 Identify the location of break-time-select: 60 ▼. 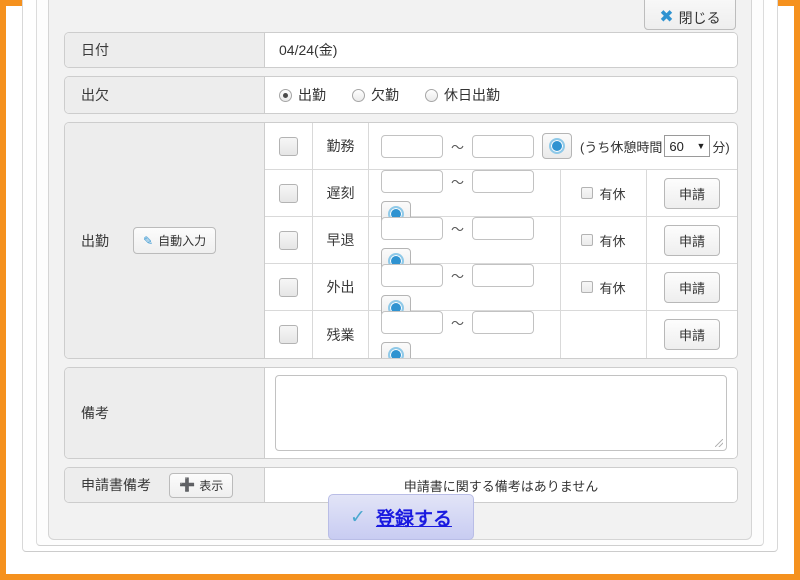
(687, 146).